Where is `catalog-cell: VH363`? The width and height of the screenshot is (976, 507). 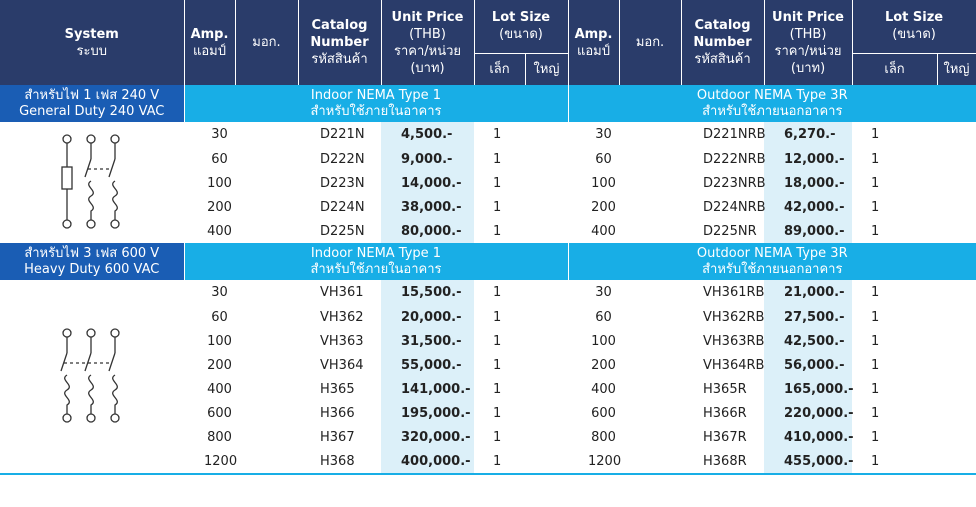
catalog-cell: VH363 is located at coordinates (342, 341).